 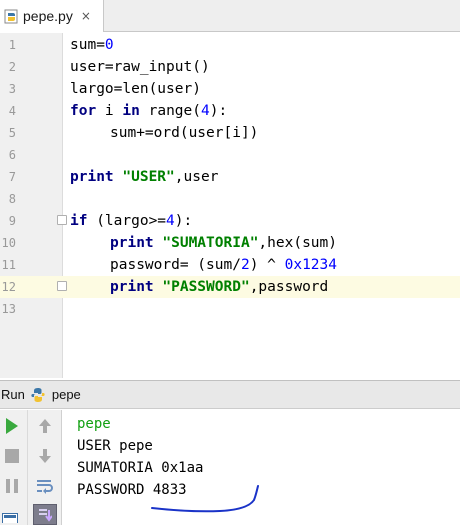 What do you see at coordinates (144, 177) in the screenshot?
I see `code-text: print "USER",user` at bounding box center [144, 177].